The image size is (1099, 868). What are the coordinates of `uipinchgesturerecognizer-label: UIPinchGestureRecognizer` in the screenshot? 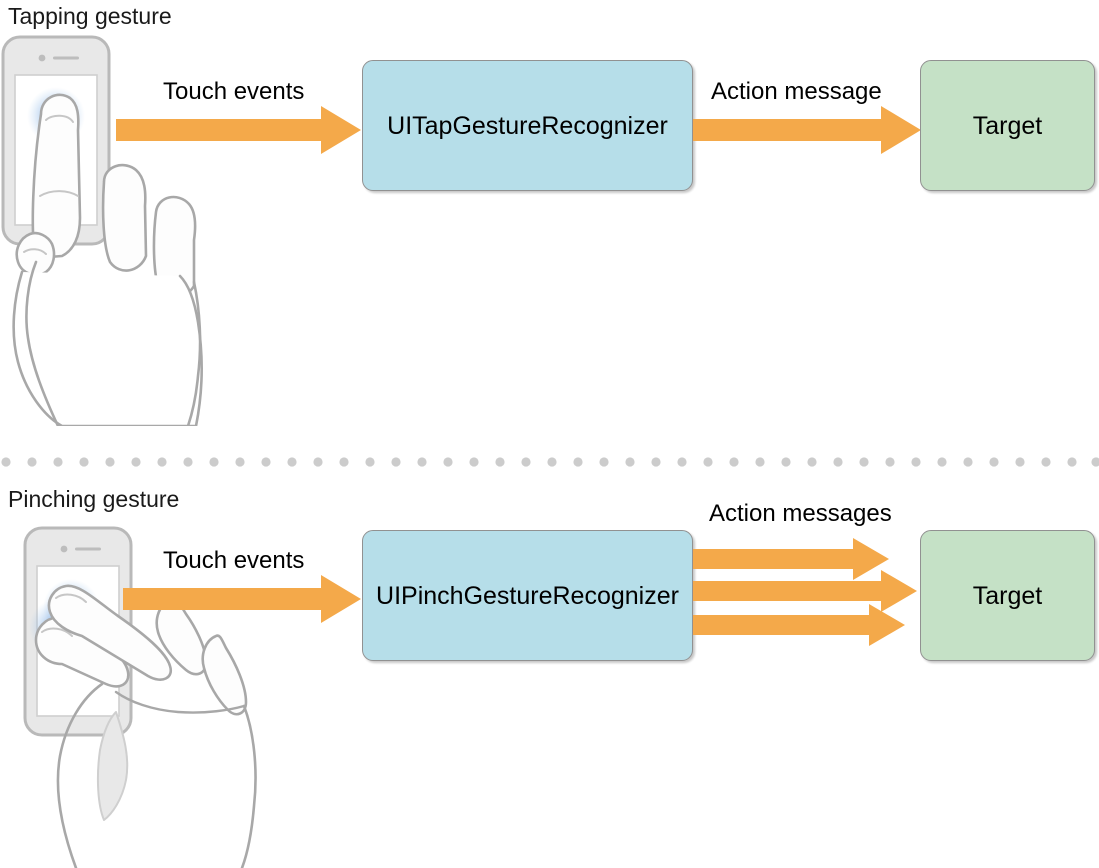 It's located at (527, 595).